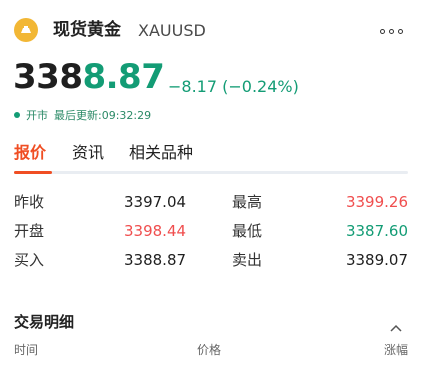  I want to click on low-value: 3387.60, so click(376, 231).